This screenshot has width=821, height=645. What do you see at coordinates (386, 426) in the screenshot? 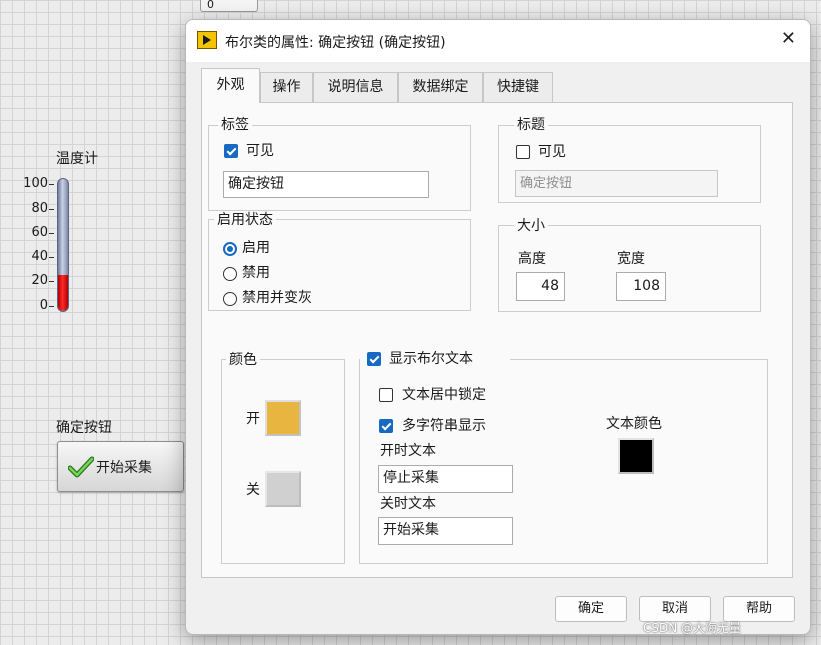
I see `multi-string-checkbox` at bounding box center [386, 426].